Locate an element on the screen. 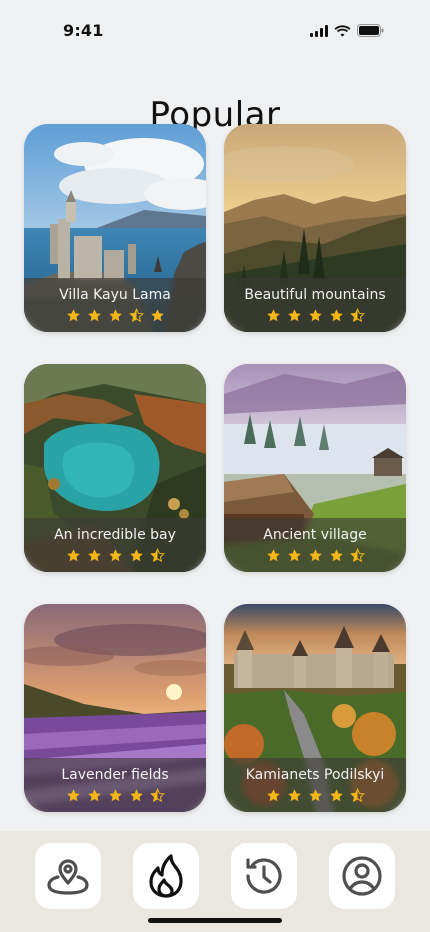  place-card-ancient-village: Ancient village is located at coordinates (315, 468).